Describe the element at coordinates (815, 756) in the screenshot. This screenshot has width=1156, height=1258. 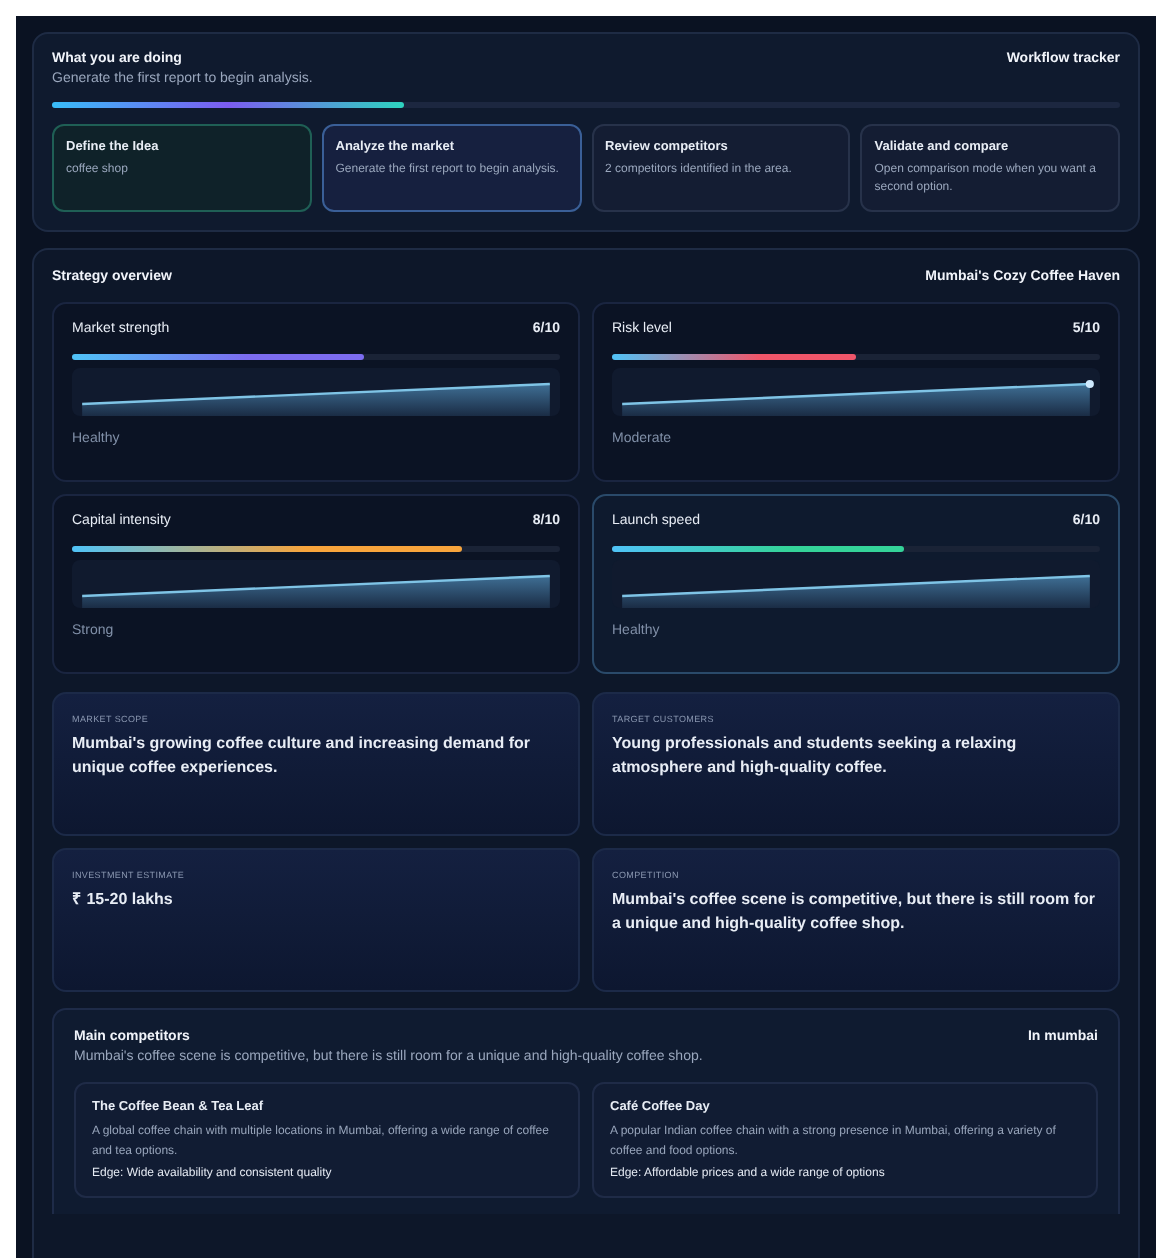
I see `fact-text: Young professionals and students seeking a relaxing atmosphere and high-quality coffee.` at that location.